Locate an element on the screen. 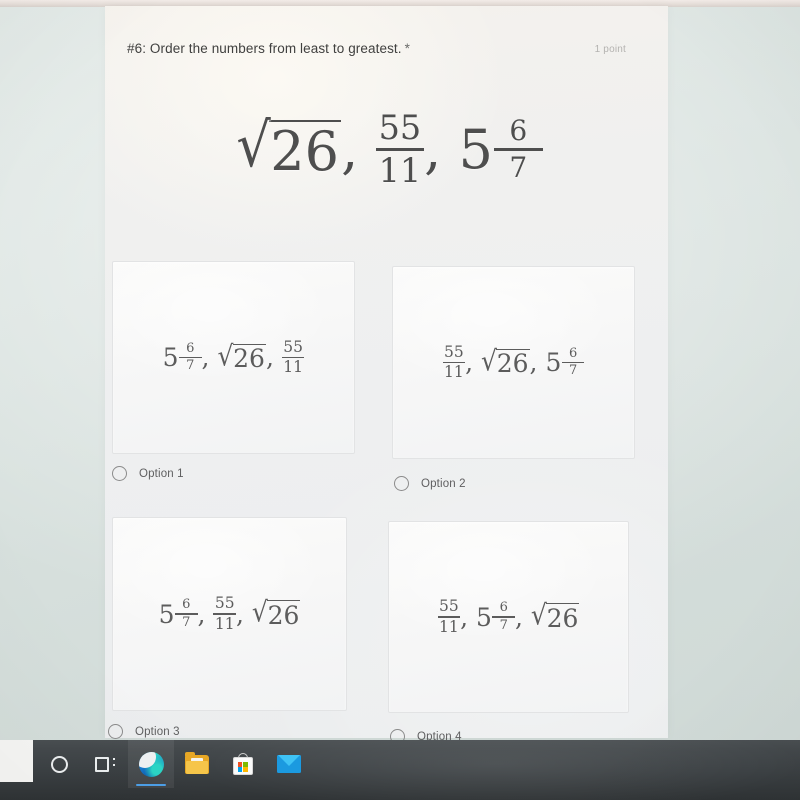  options-row-spacer is located at coordinates (386, 504).